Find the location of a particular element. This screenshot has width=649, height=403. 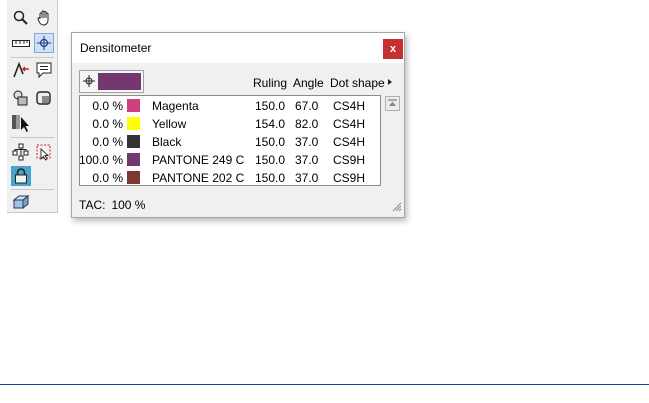

ink-name: Yellow is located at coordinates (169, 124).